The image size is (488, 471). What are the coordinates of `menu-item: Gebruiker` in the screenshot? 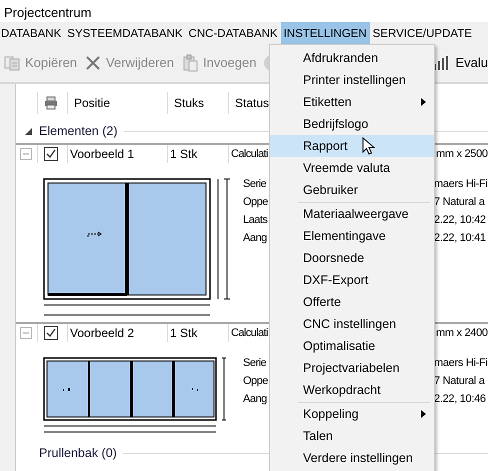 It's located at (352, 190).